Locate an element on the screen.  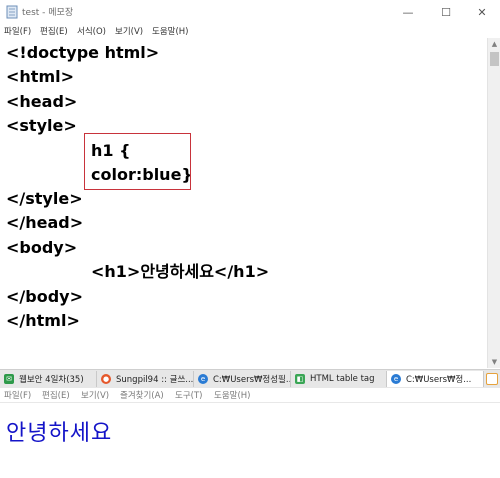
vertical-scrollbar: ▲ ▼ is located at coordinates (493, 203).